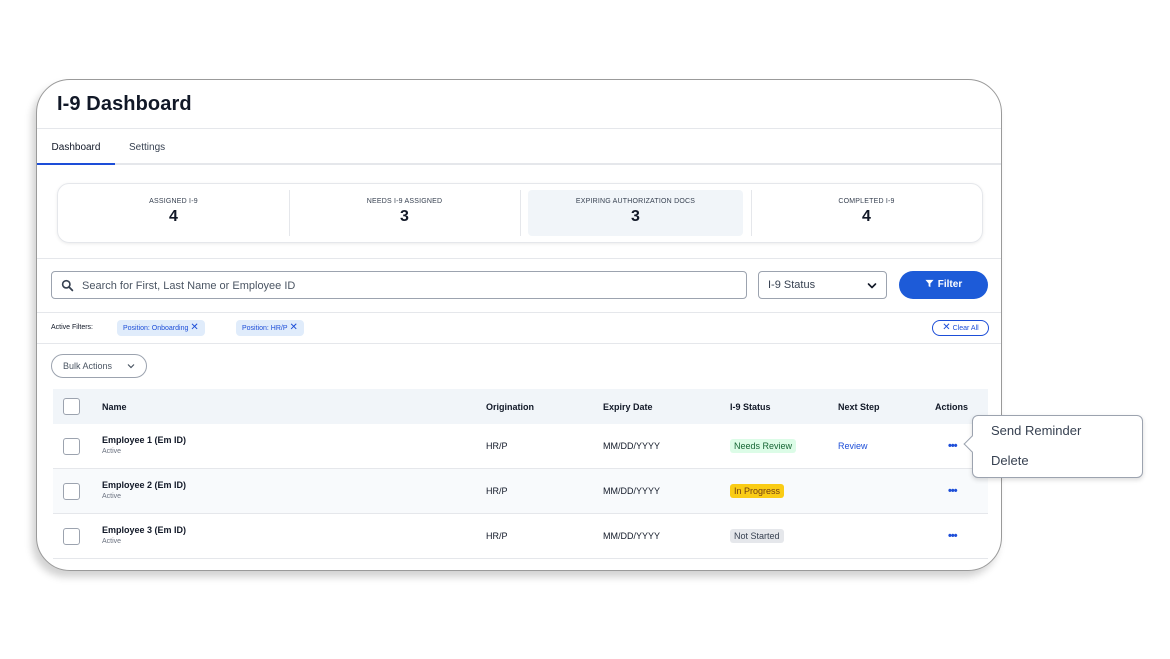 The height and width of the screenshot is (659, 1170). What do you see at coordinates (156, 328) in the screenshot?
I see `filter-chip-label: Position: Onboarding` at bounding box center [156, 328].